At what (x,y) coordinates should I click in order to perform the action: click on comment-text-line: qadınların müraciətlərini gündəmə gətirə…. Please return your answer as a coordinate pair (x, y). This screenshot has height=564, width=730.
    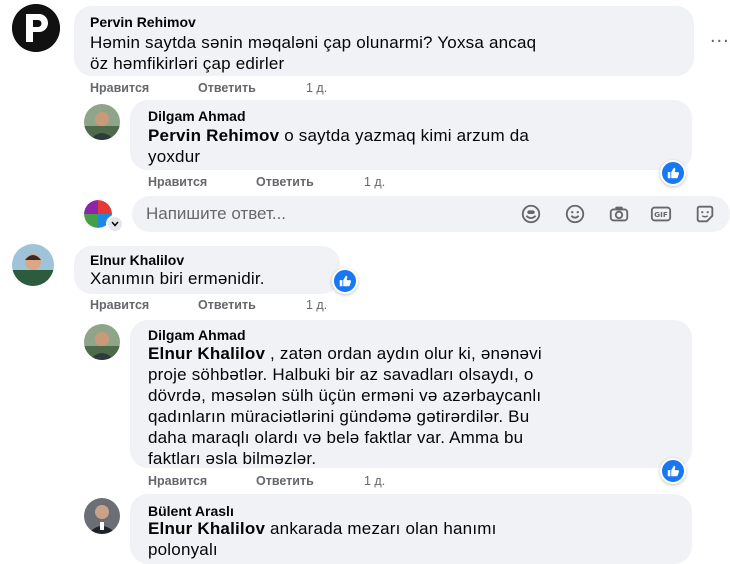
    Looking at the image, I should click on (339, 416).